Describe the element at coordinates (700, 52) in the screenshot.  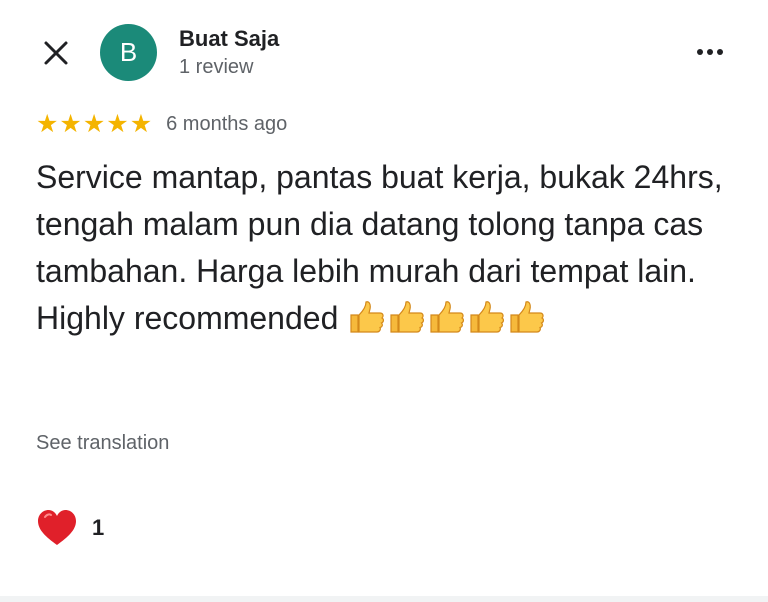
I see `more-horizontal-icon` at that location.